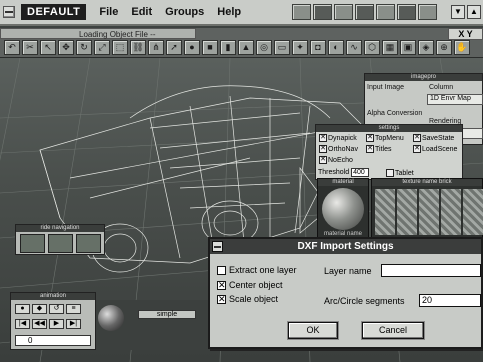 This screenshot has width=483, height=362. I want to click on material-panel: material material name, so click(343, 208).